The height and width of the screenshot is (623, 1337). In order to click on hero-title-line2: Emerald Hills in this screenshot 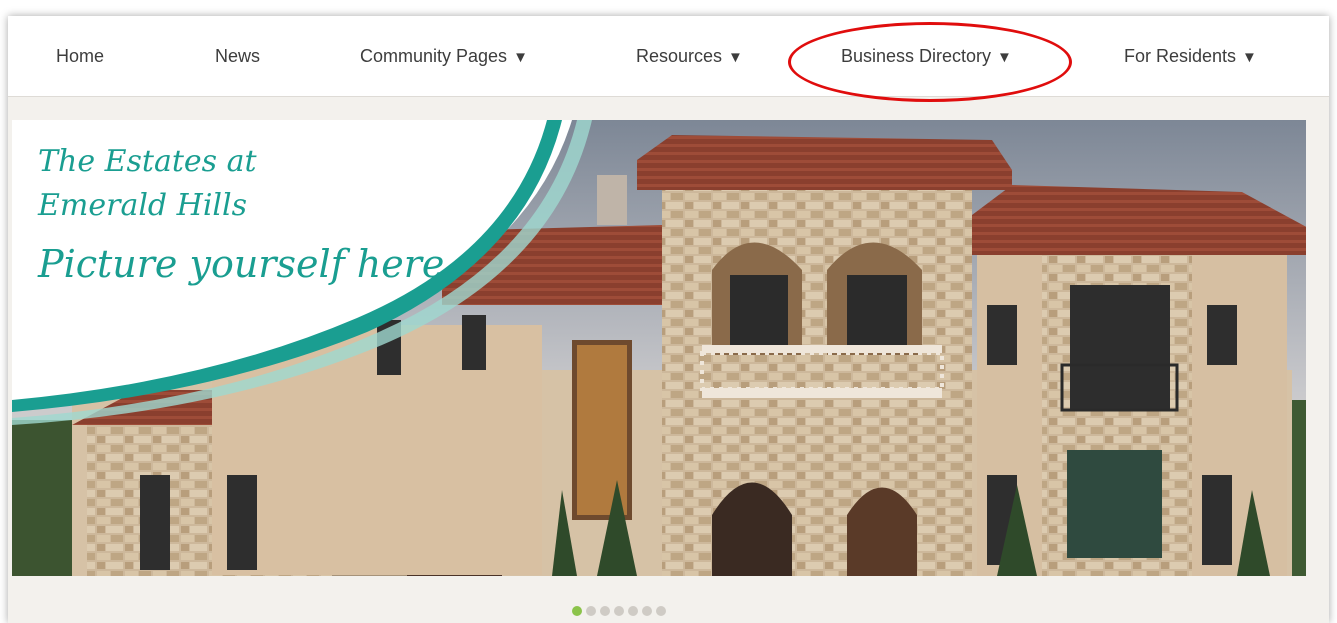, I will do `click(143, 205)`.